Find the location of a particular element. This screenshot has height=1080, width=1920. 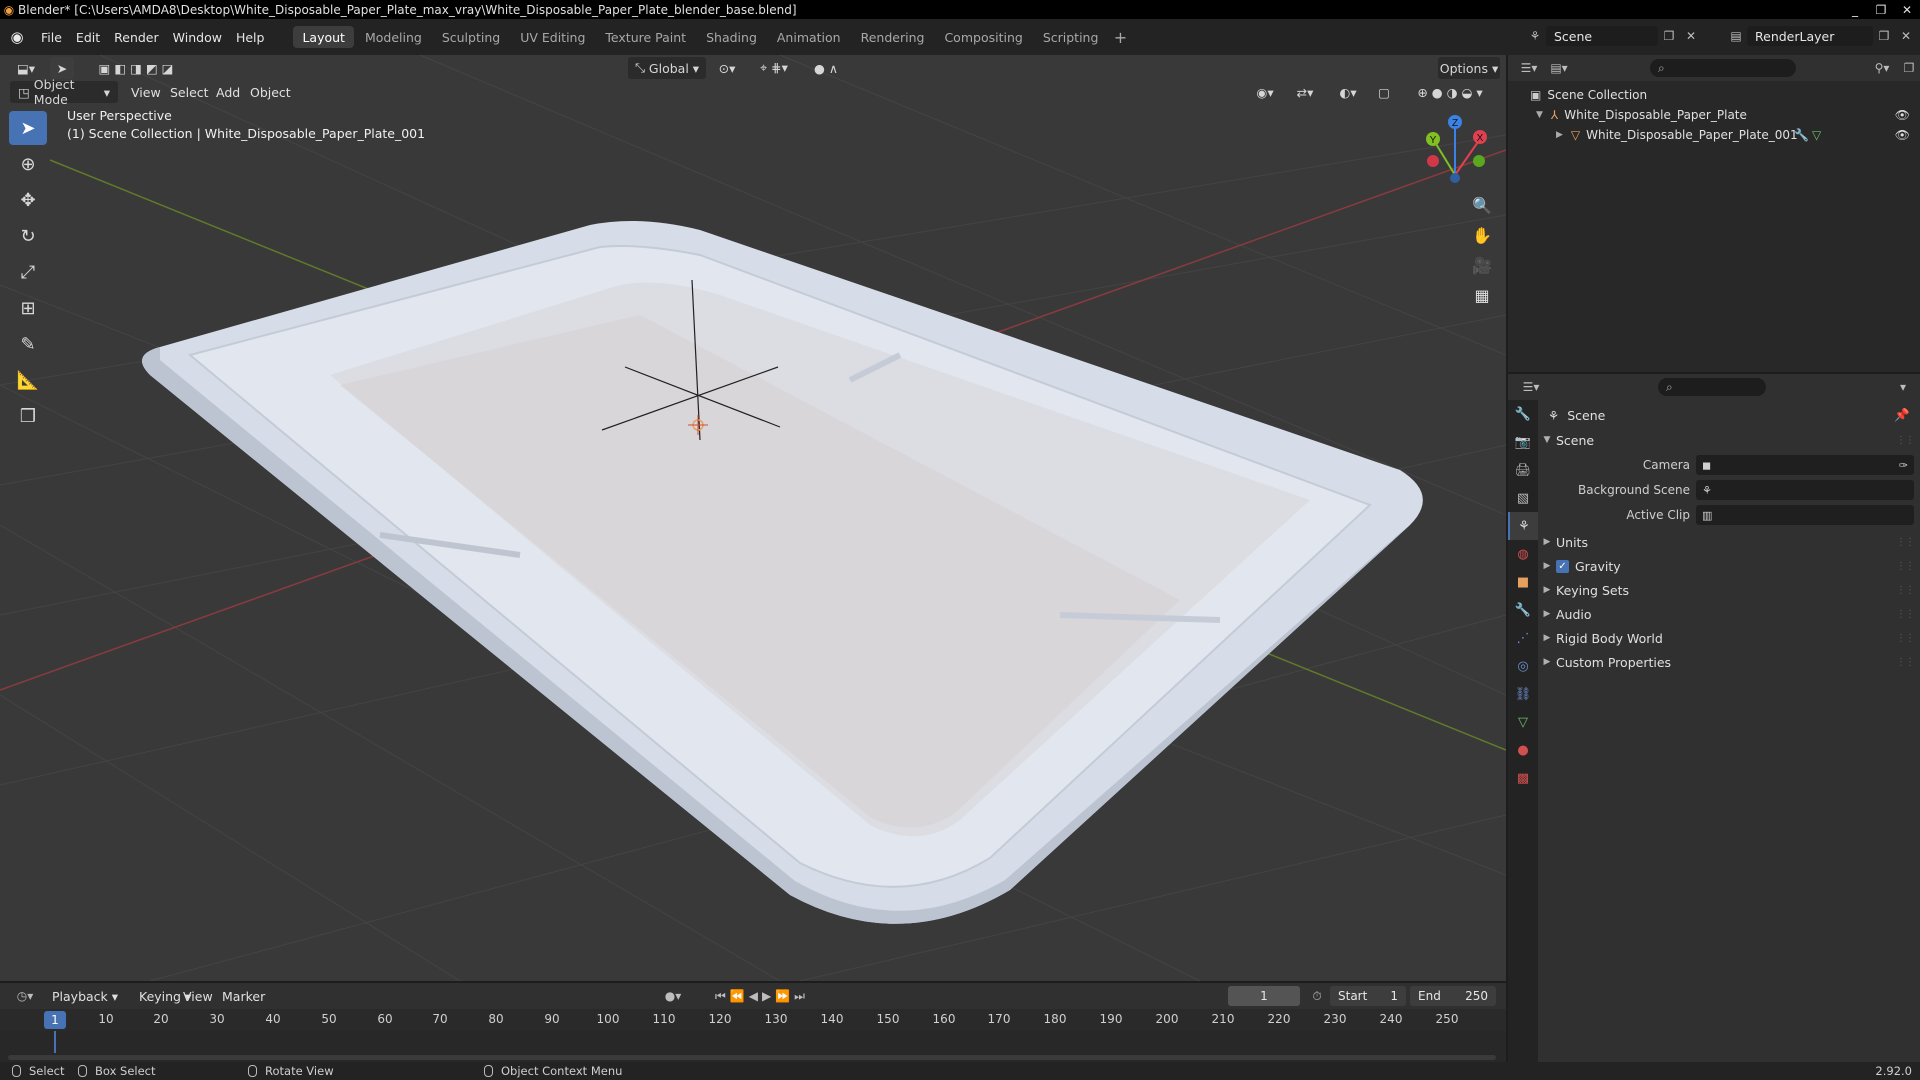

new-collection-icon: ❐ is located at coordinates (1909, 68).